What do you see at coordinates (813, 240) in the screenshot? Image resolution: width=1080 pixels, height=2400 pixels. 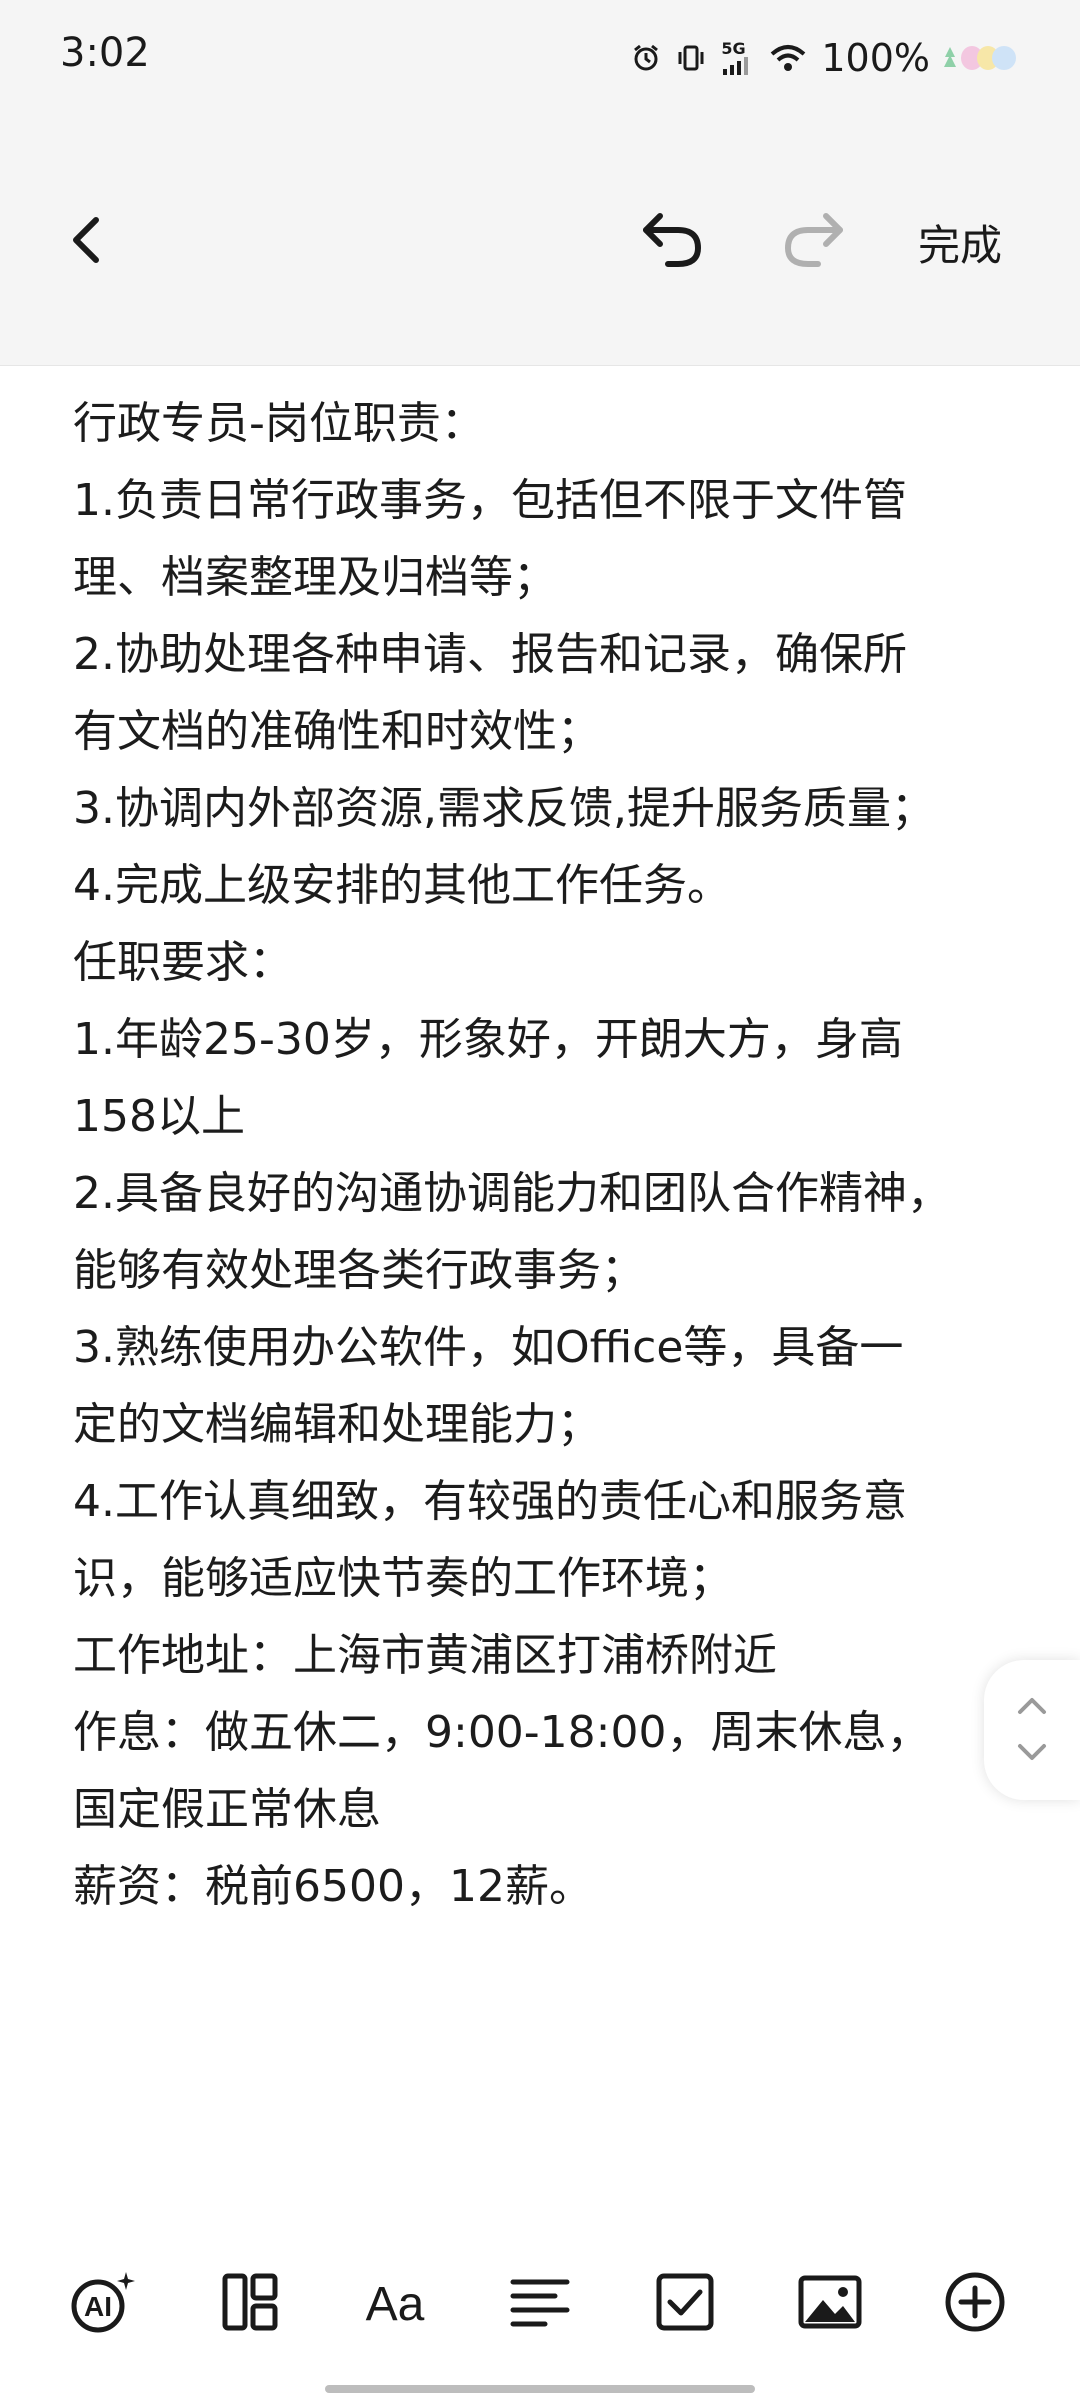 I see `redo-icon` at bounding box center [813, 240].